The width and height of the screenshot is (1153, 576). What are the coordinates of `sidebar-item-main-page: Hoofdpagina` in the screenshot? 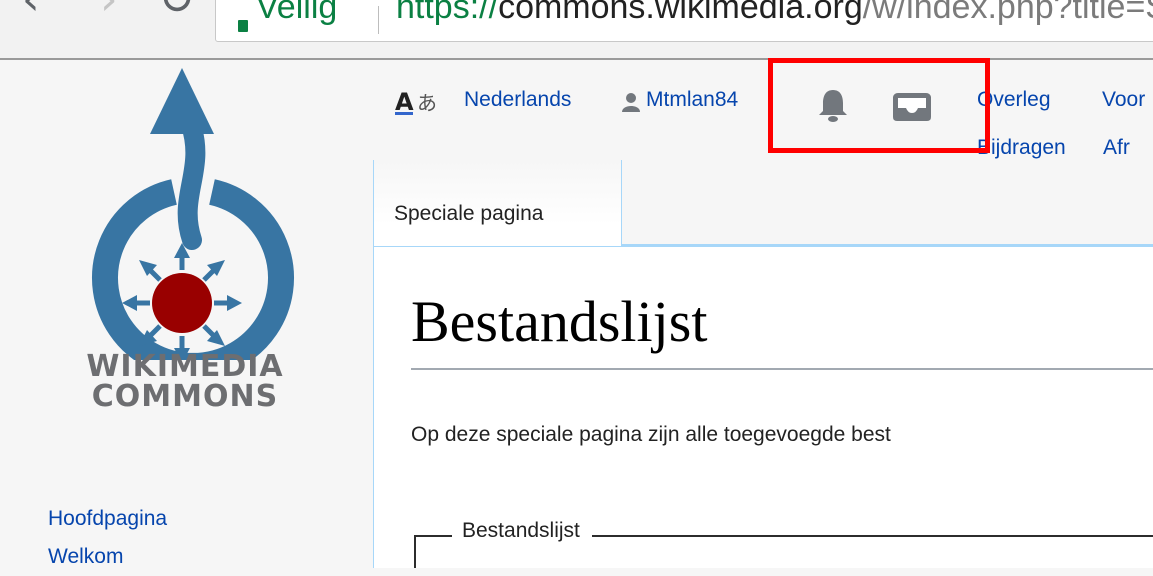 It's located at (107, 519).